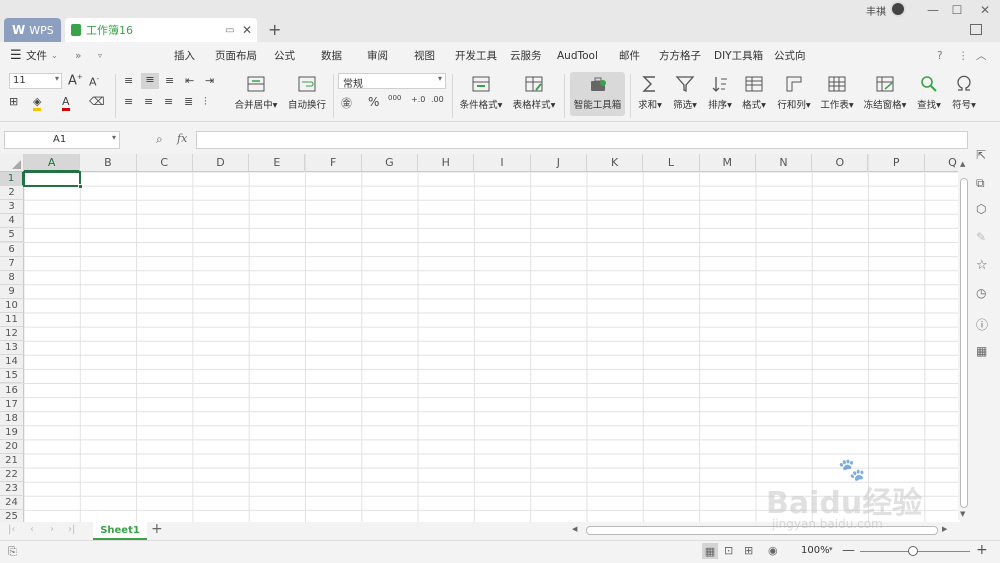  Describe the element at coordinates (913, 551) in the screenshot. I see `zoom-slider-thumb` at that location.